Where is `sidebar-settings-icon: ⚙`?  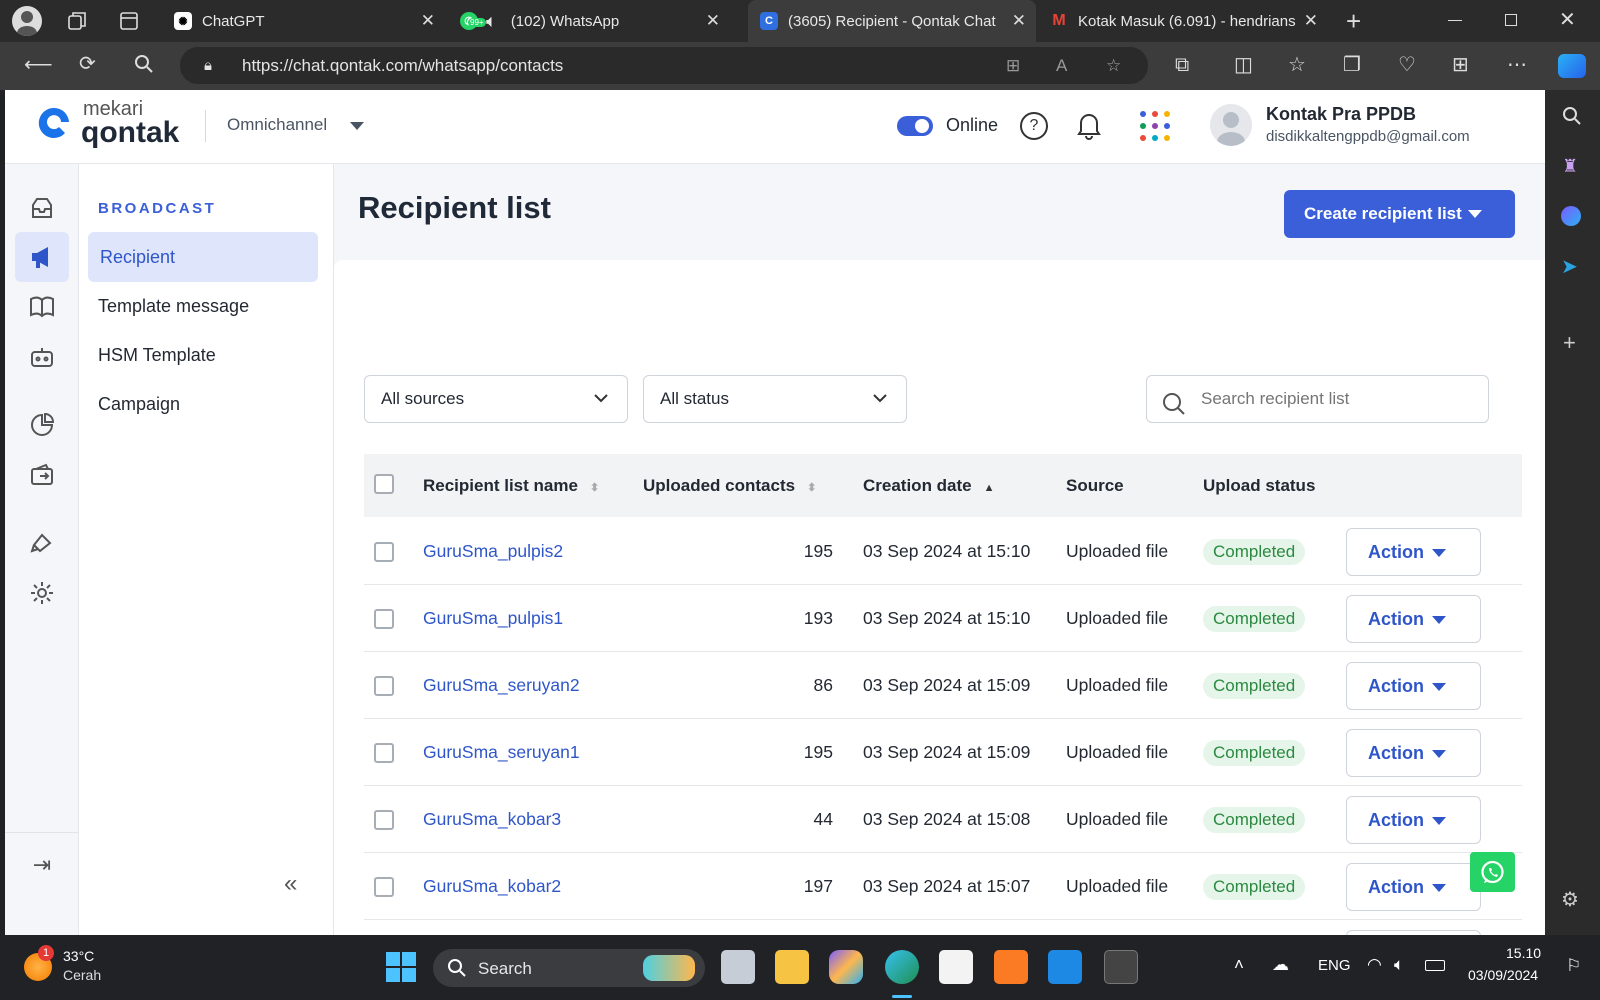
sidebar-settings-icon: ⚙ is located at coordinates (1570, 899).